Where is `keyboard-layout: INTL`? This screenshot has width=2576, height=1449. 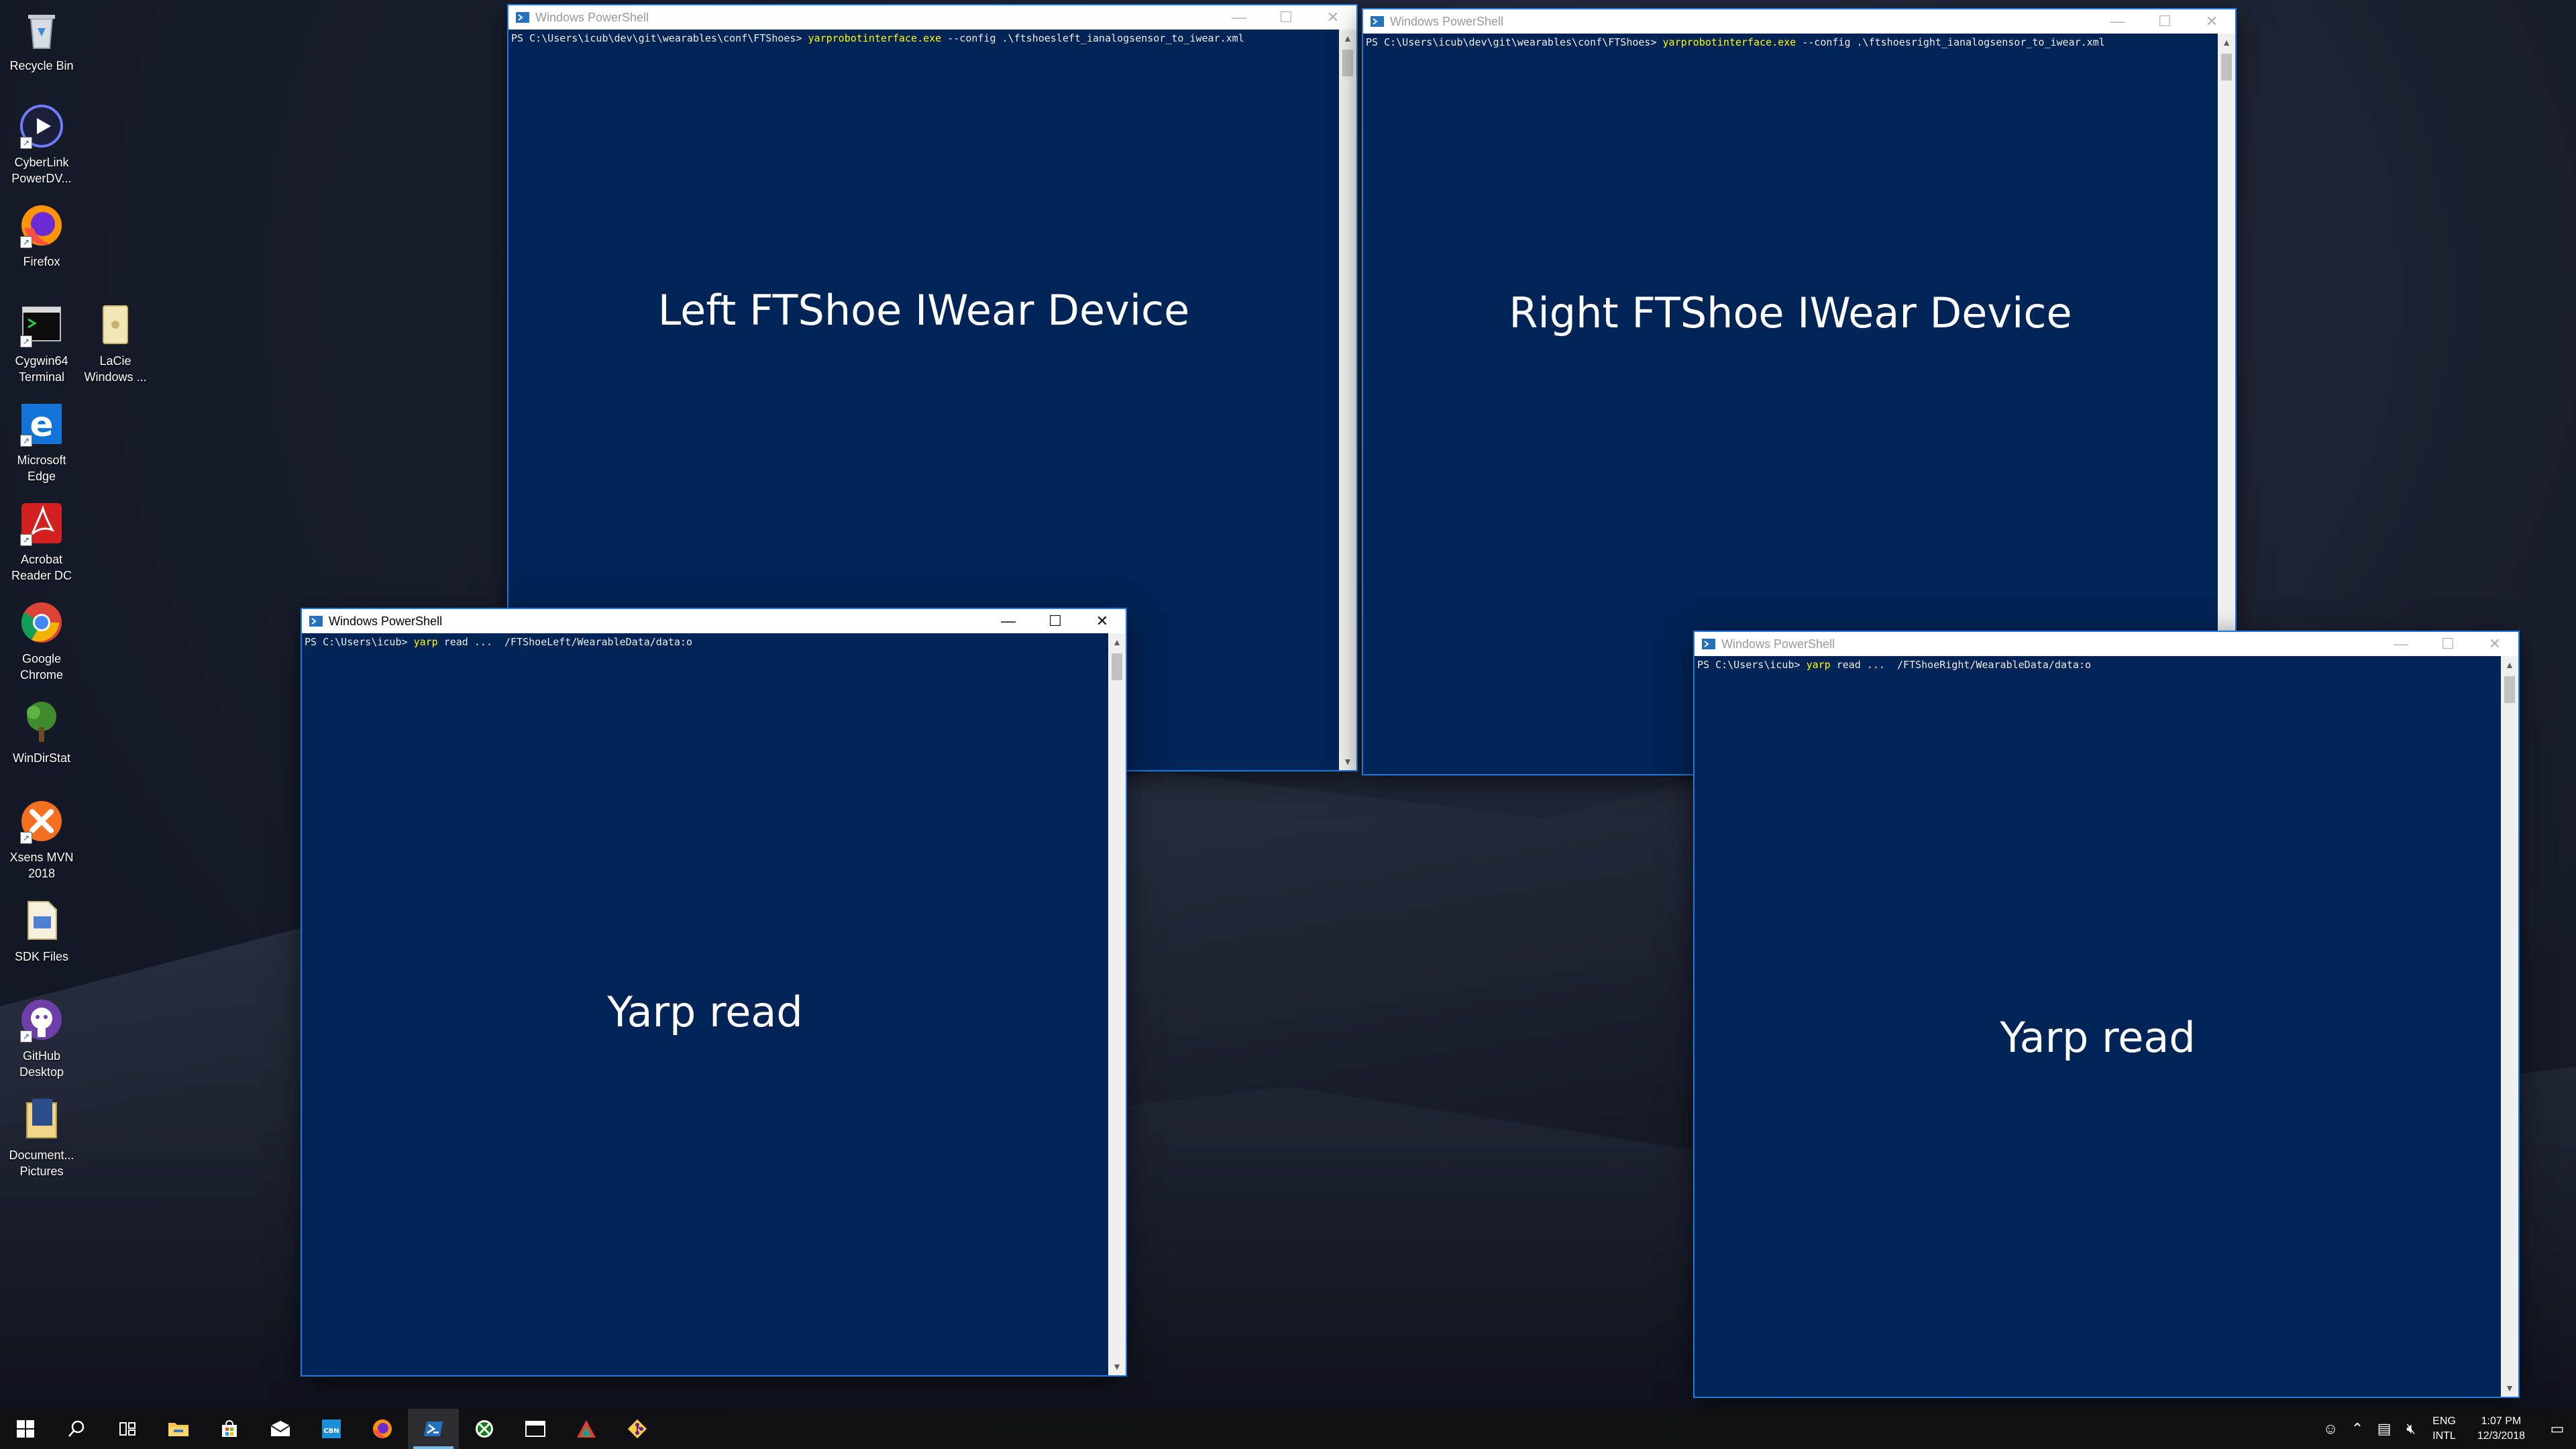 keyboard-layout: INTL is located at coordinates (2444, 1436).